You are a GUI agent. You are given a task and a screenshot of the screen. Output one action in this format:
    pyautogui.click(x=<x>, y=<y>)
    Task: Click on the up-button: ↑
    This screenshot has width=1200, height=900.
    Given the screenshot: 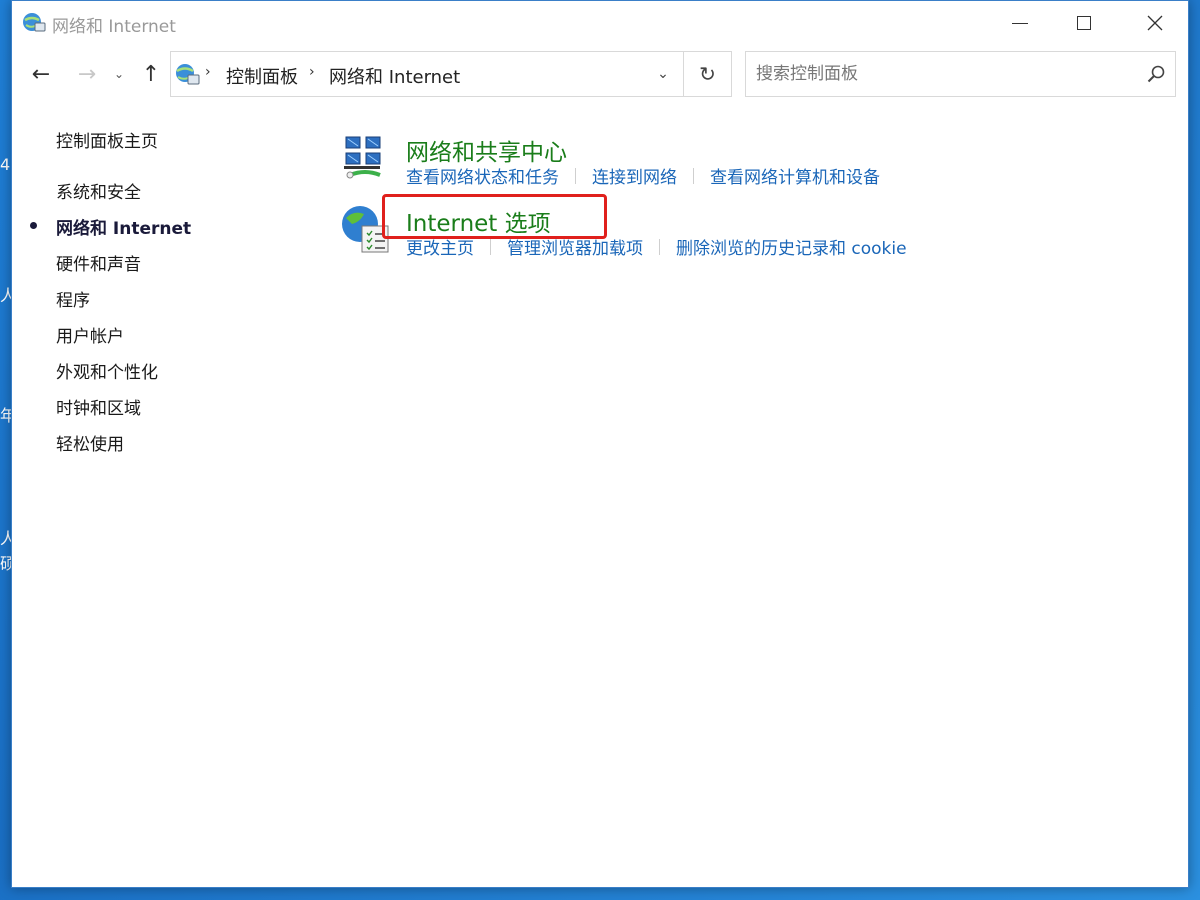 What is the action you would take?
    pyautogui.click(x=151, y=74)
    